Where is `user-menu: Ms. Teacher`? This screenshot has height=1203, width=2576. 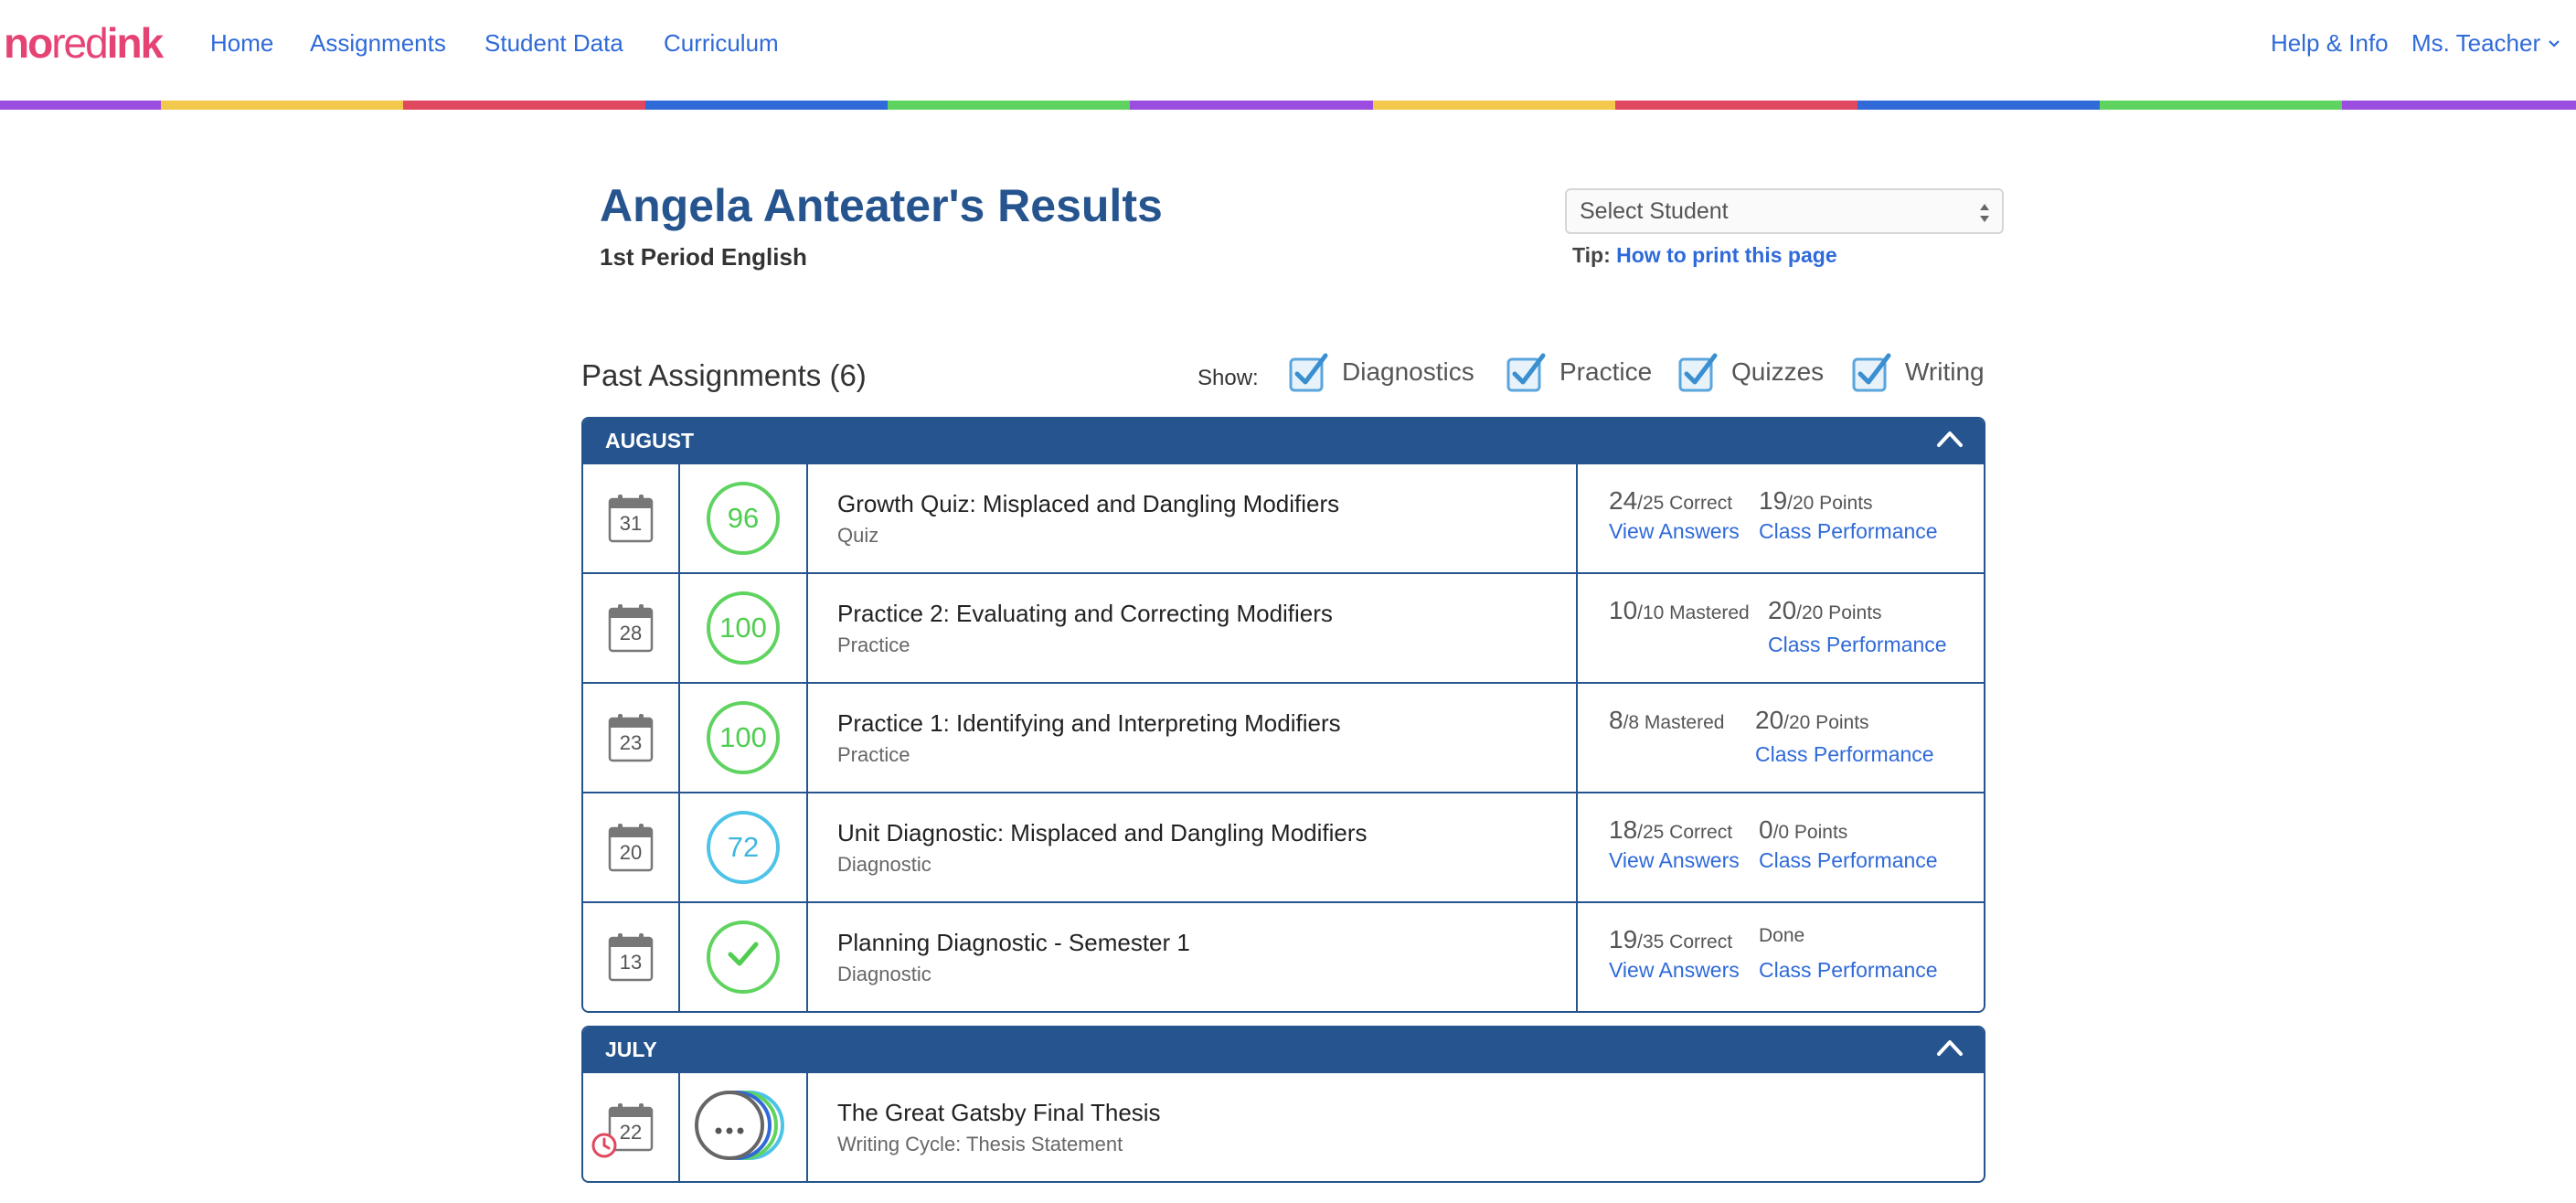
user-menu: Ms. Teacher is located at coordinates (2485, 43).